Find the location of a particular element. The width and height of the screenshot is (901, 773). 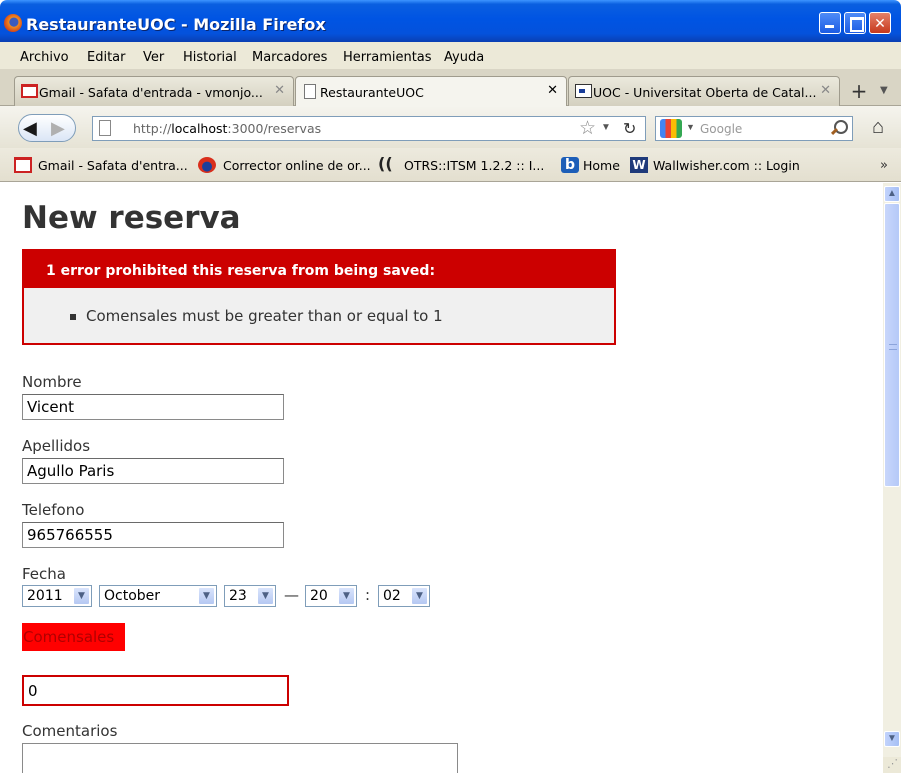

back-arrow-icon: ◀ is located at coordinates (30, 128).